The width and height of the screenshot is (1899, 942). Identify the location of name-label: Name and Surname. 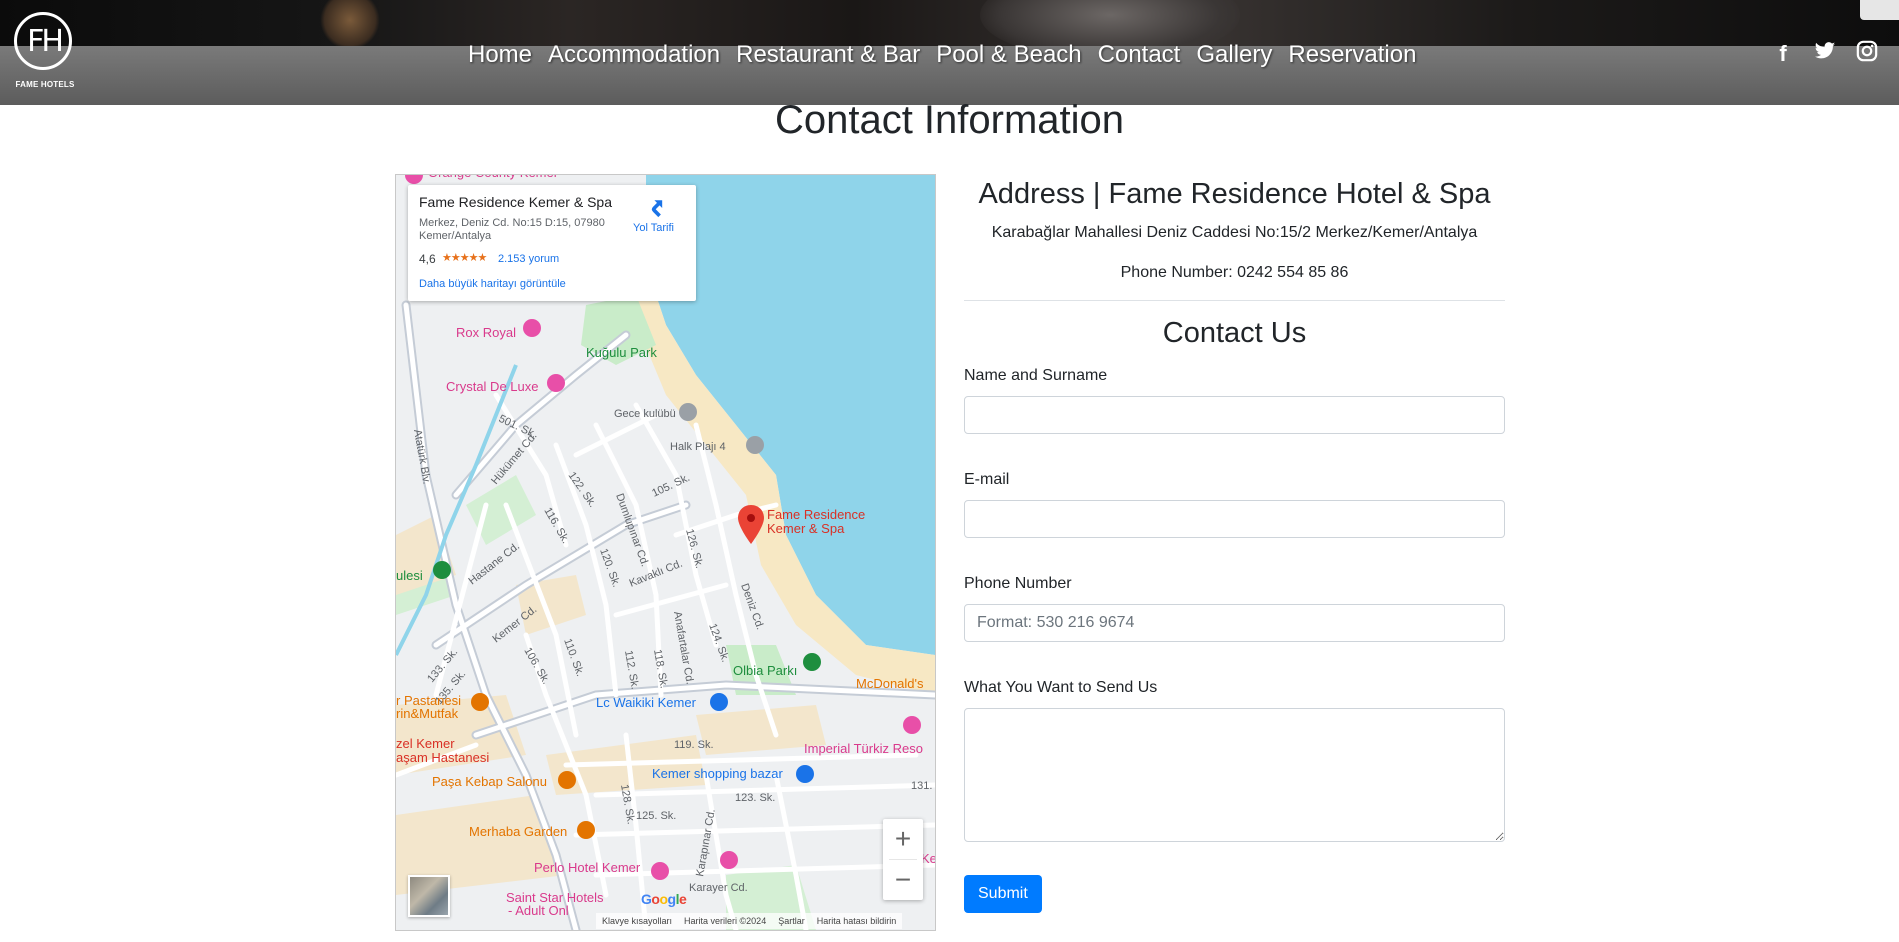
(1036, 375).